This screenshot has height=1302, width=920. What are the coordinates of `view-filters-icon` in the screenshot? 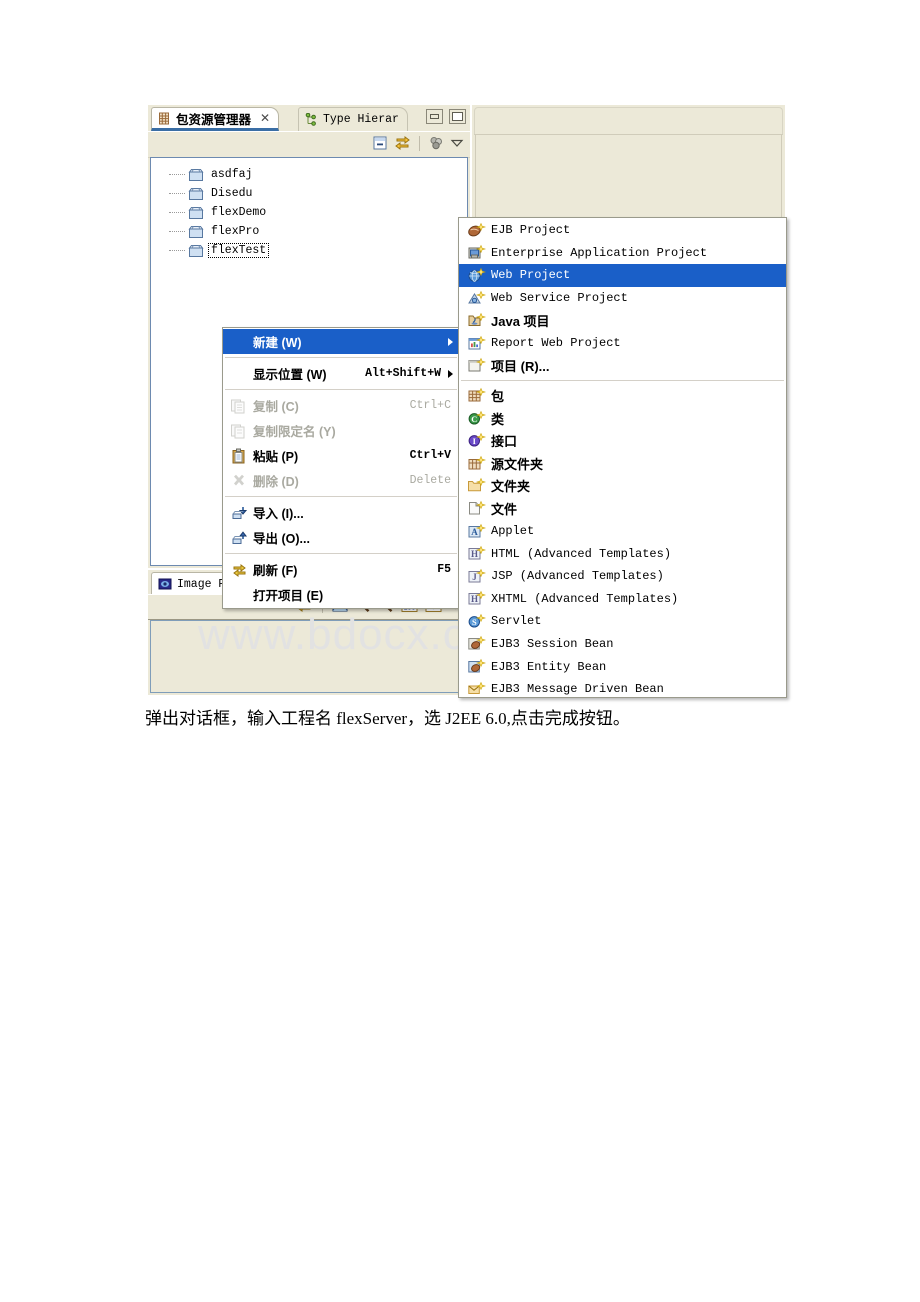 It's located at (436, 143).